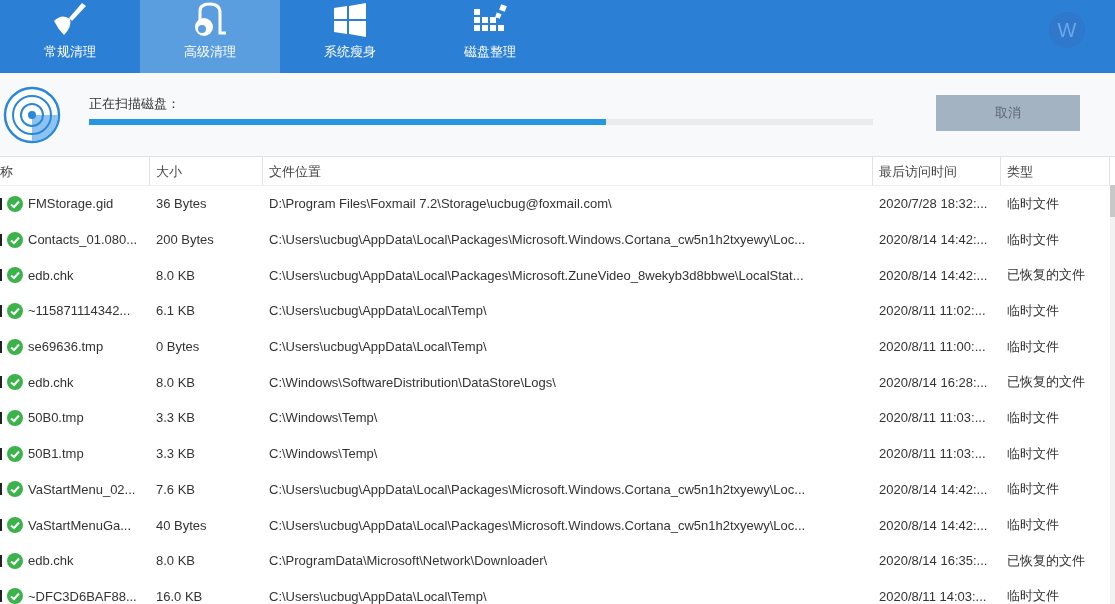  What do you see at coordinates (135, 103) in the screenshot?
I see `scan-status-label: 正在扫描磁盘：` at bounding box center [135, 103].